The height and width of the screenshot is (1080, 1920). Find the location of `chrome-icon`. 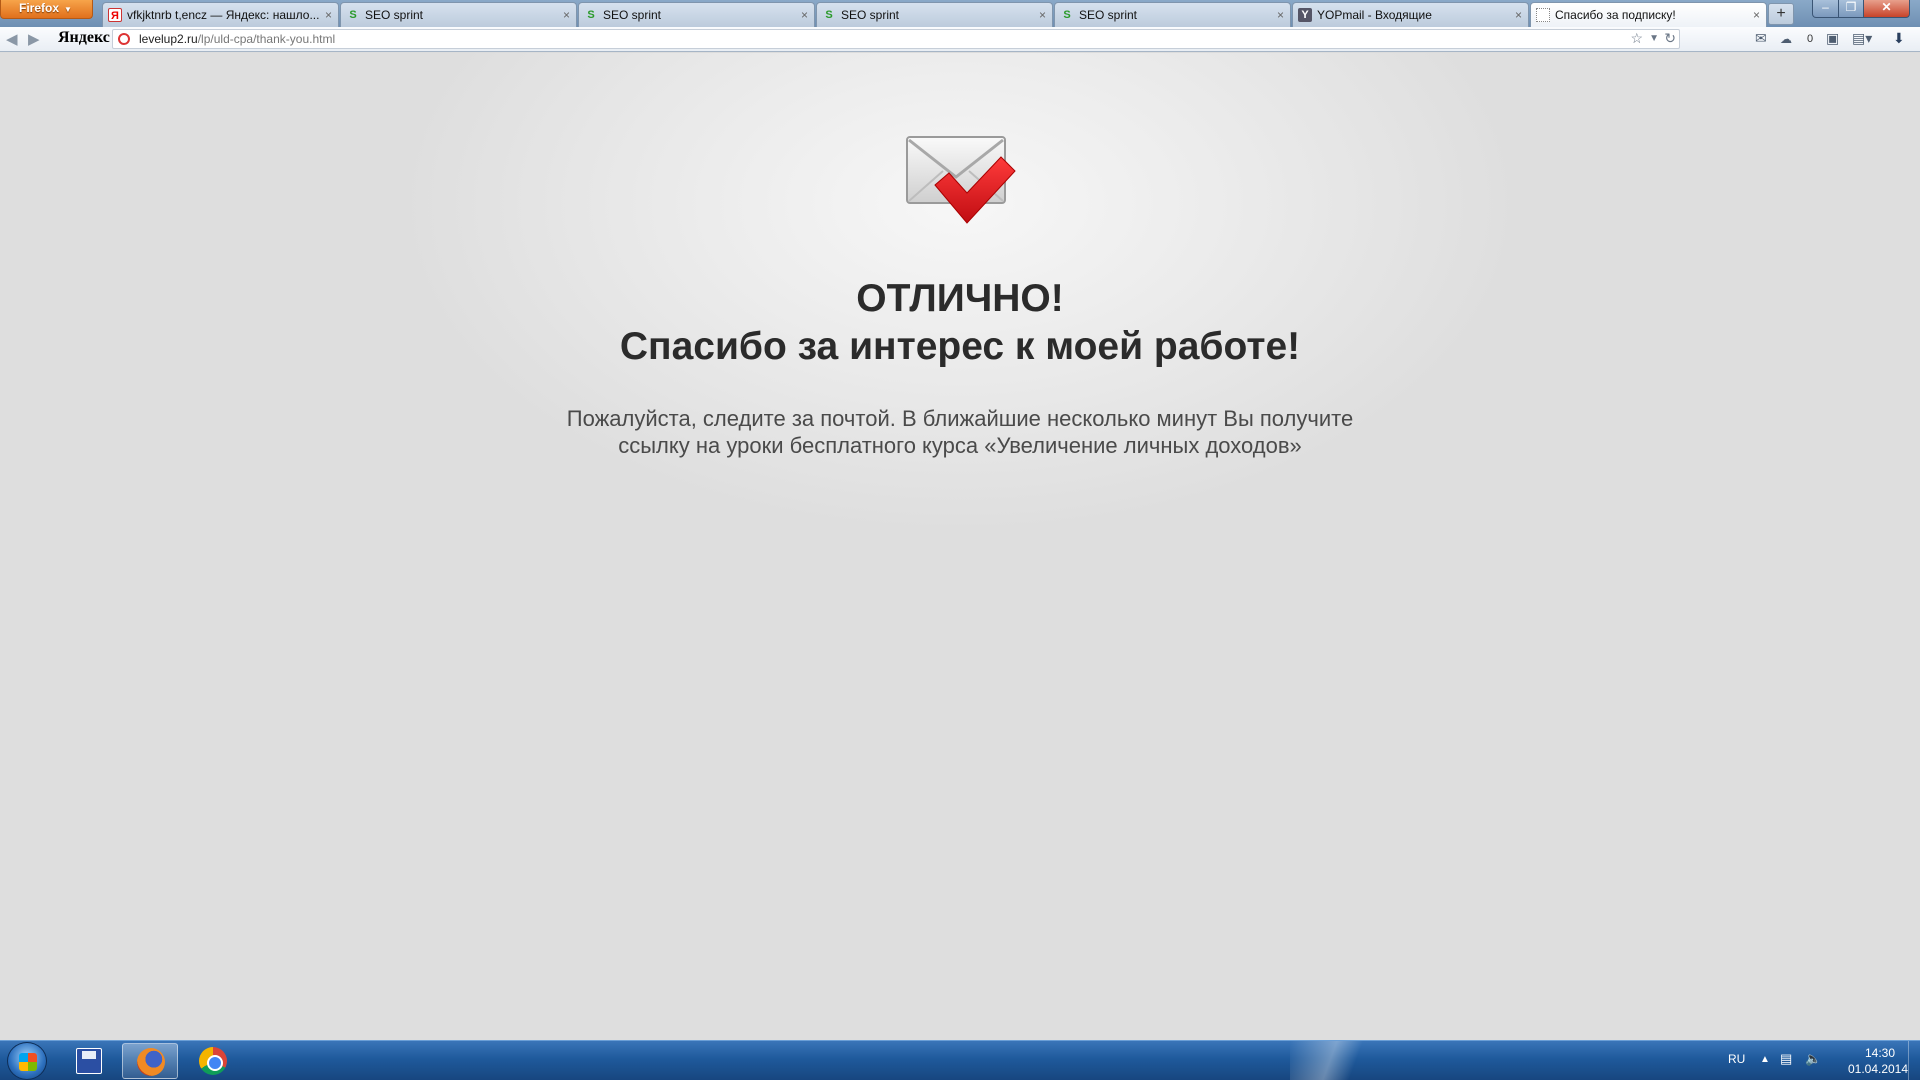

chrome-icon is located at coordinates (212, 1061).